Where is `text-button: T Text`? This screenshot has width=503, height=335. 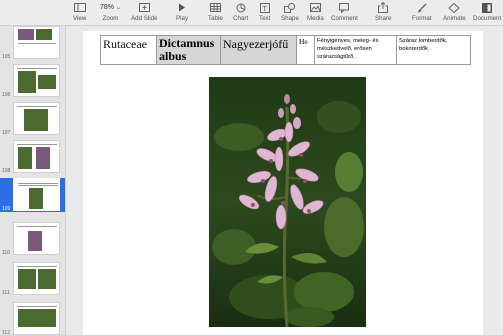 text-button: T Text is located at coordinates (264, 12).